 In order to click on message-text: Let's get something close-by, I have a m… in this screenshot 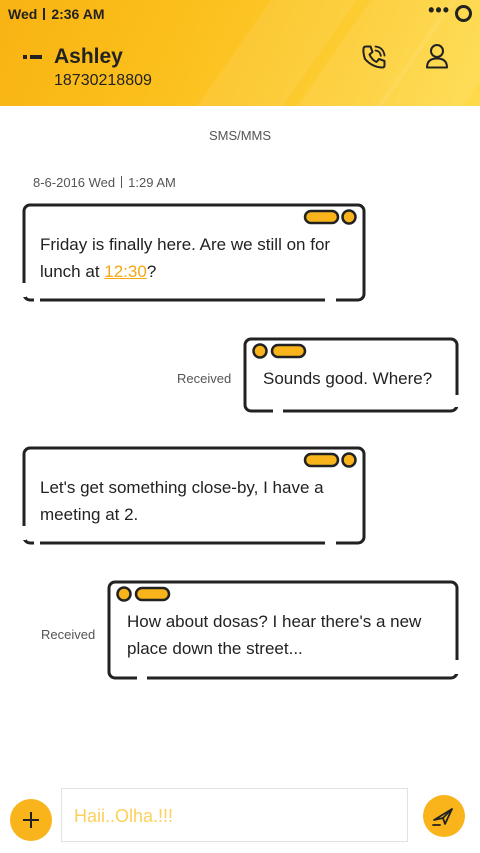, I will do `click(182, 501)`.